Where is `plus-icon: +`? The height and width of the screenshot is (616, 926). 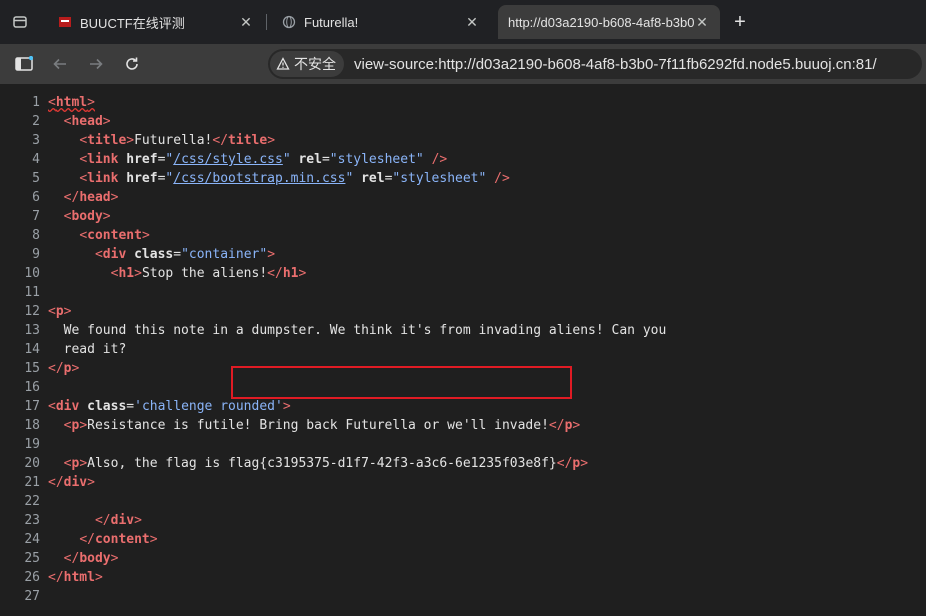
plus-icon: + is located at coordinates (740, 21).